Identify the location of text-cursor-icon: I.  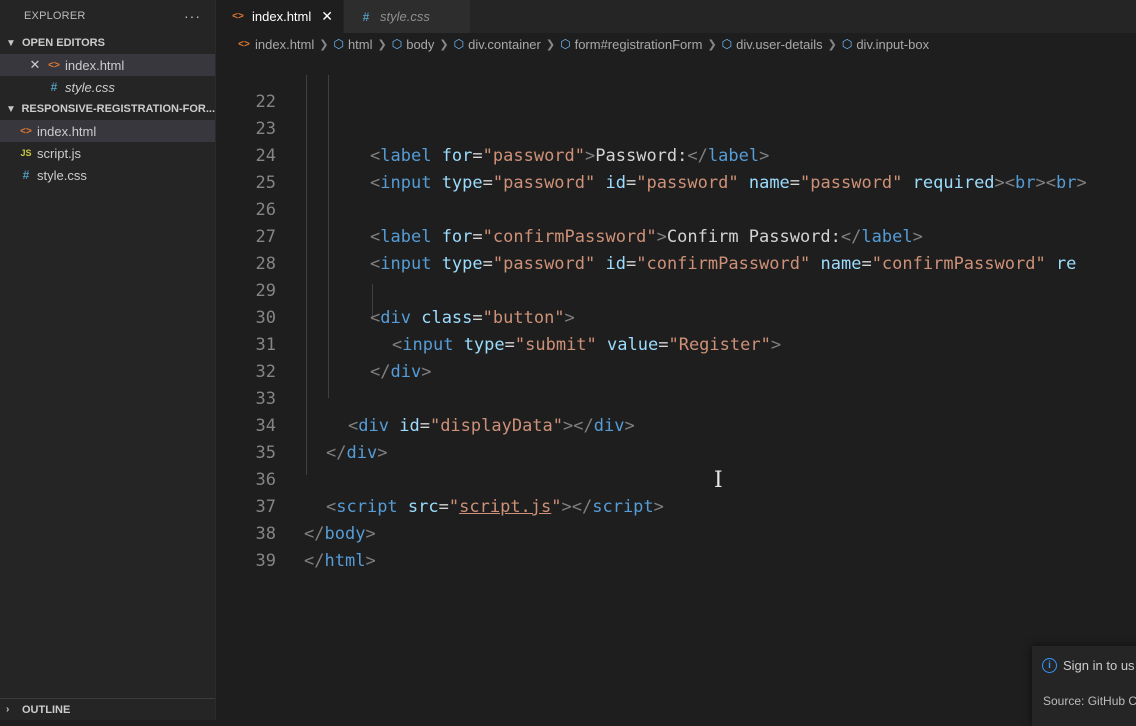
(718, 480).